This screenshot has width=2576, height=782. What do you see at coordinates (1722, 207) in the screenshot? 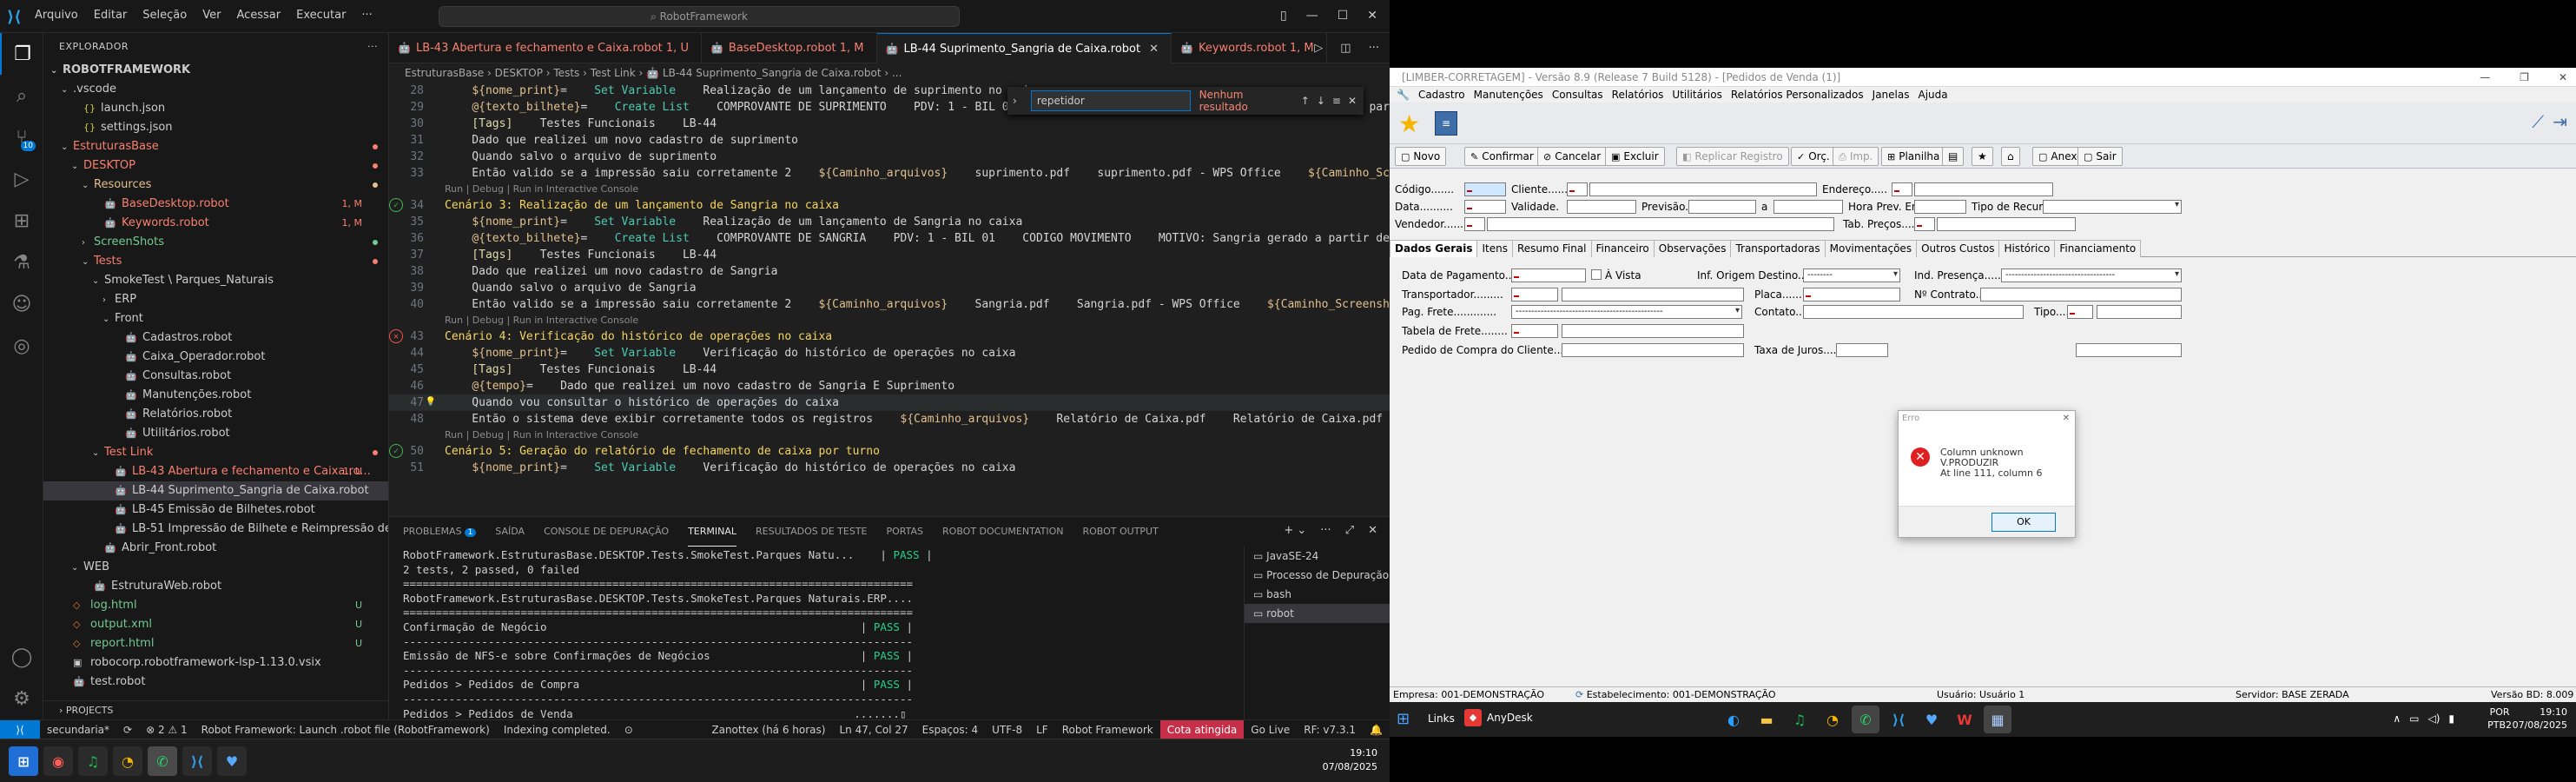
I see `previsao-from-input` at bounding box center [1722, 207].